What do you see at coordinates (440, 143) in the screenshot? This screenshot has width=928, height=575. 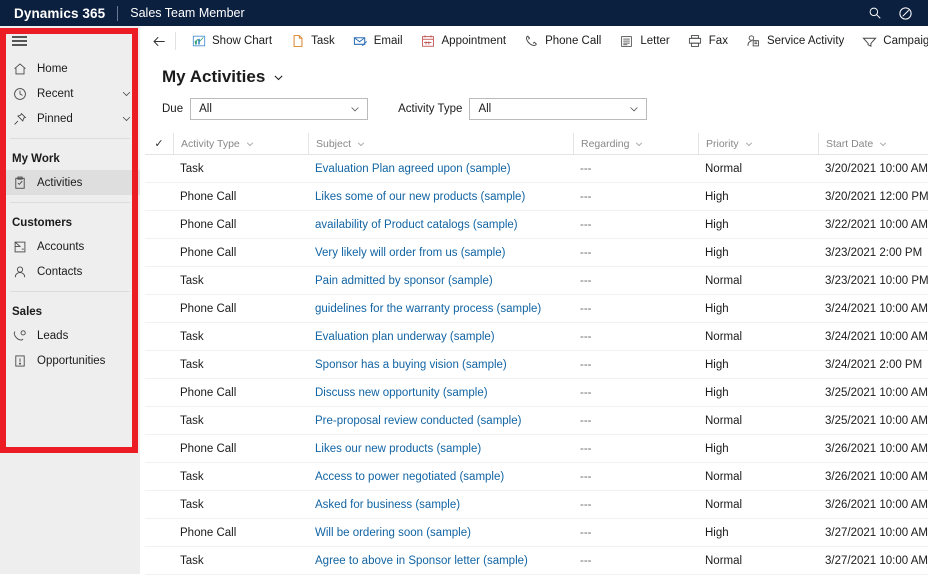 I see `column-header-subject: Subject` at bounding box center [440, 143].